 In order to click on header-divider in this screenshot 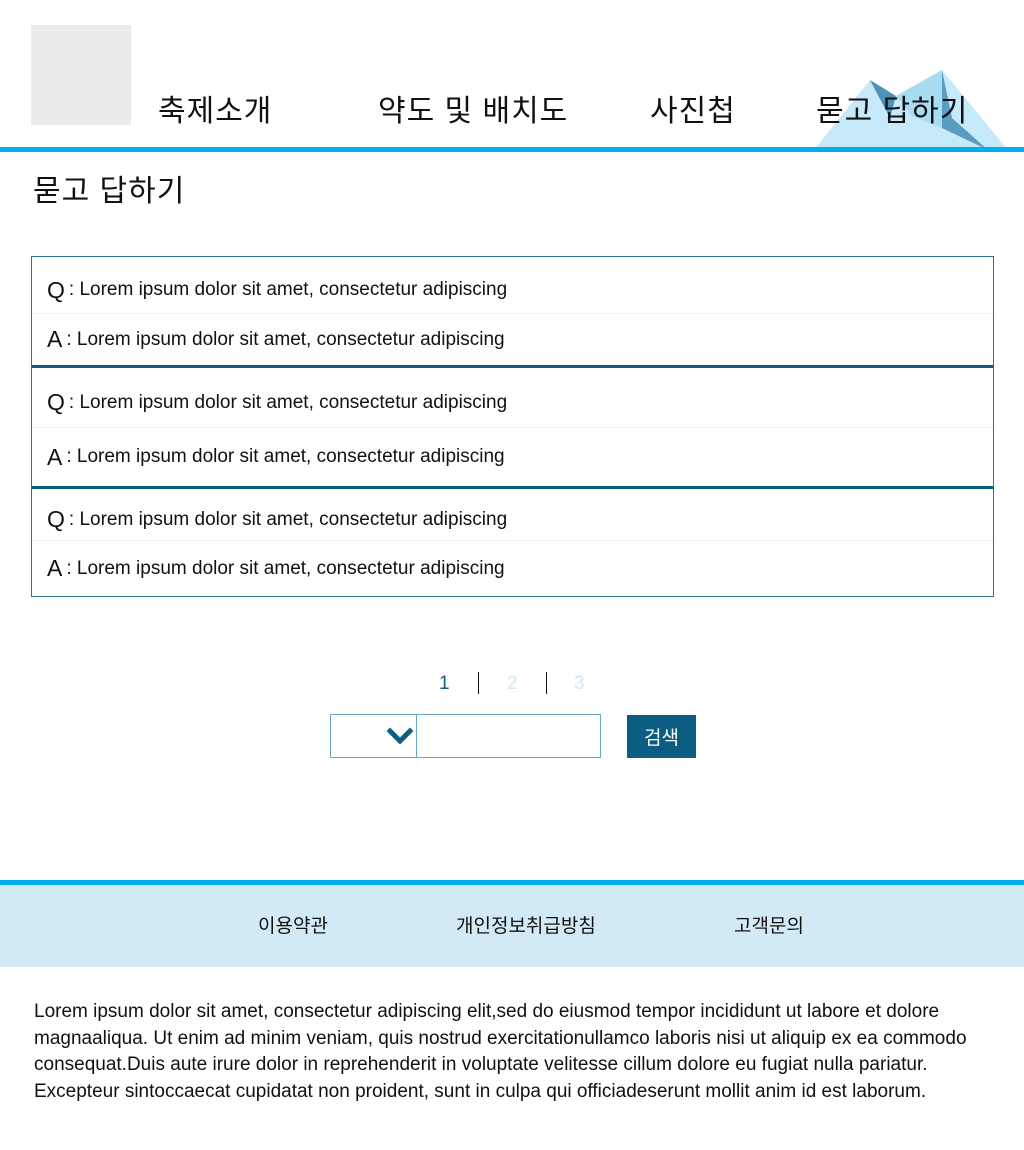, I will do `click(512, 149)`.